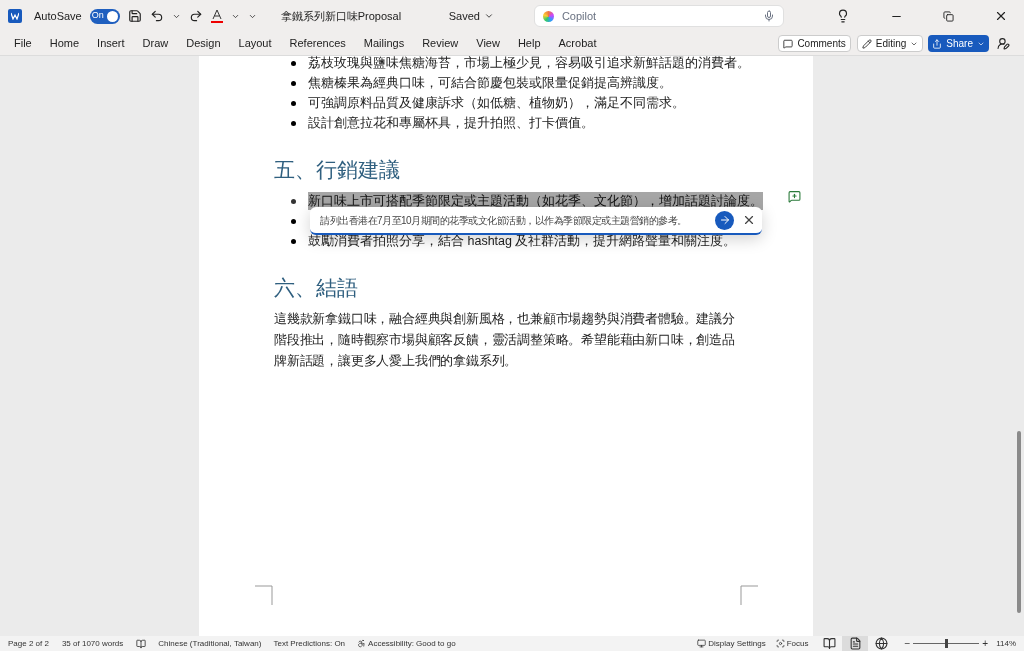 This screenshot has height=651, width=1024. I want to click on font-color-icon, so click(216, 16).